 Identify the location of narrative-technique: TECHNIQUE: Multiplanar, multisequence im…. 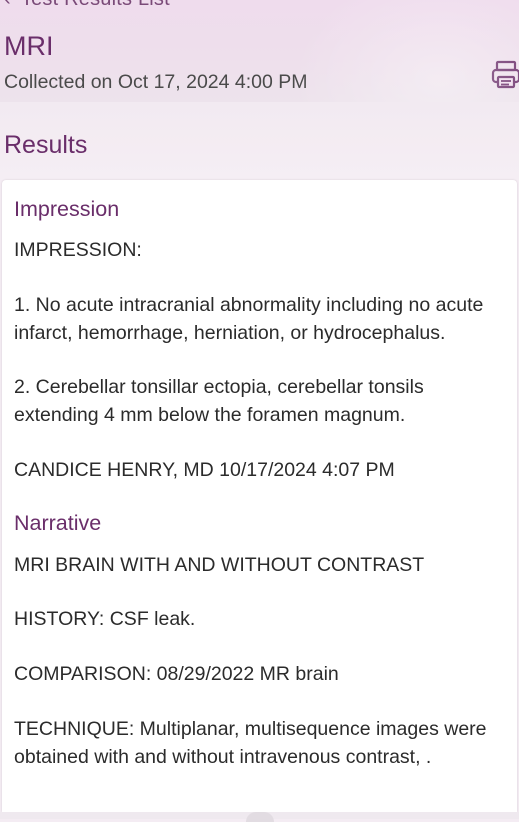
(250, 743).